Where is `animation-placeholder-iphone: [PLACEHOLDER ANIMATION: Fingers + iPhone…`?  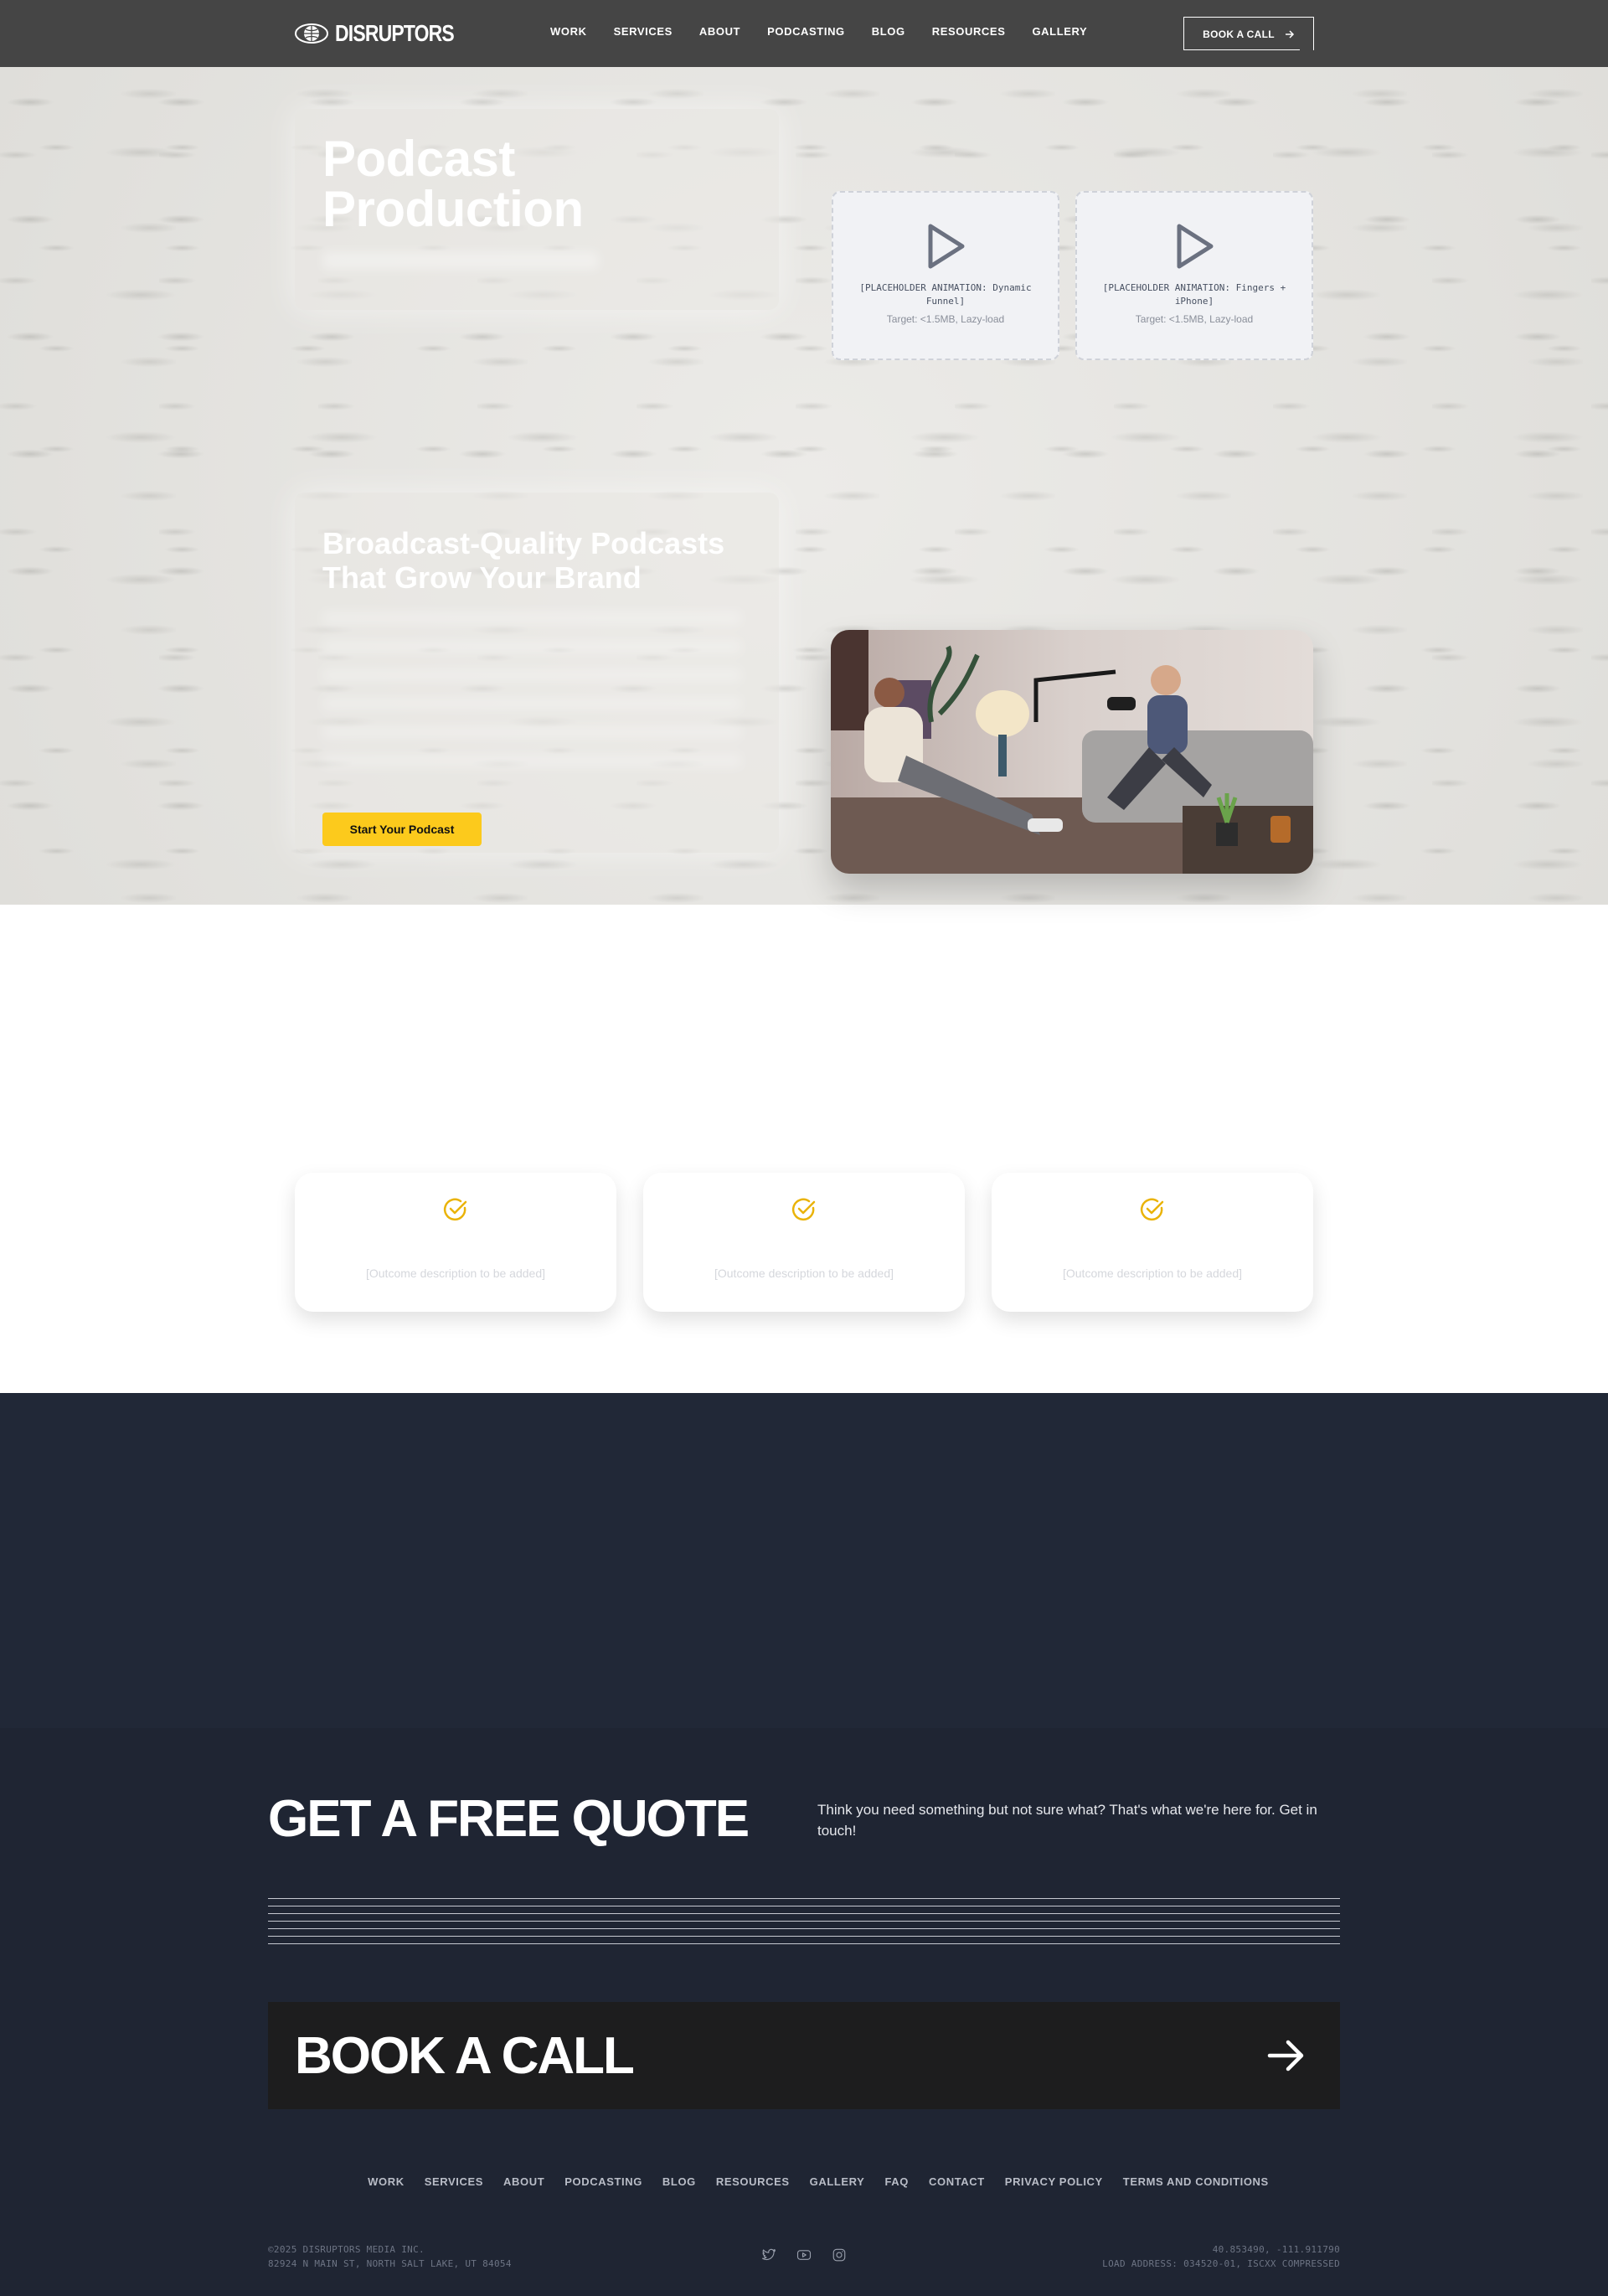
animation-placeholder-iphone: [PLACEHOLDER ANIMATION: Fingers + iPhone… is located at coordinates (1194, 275).